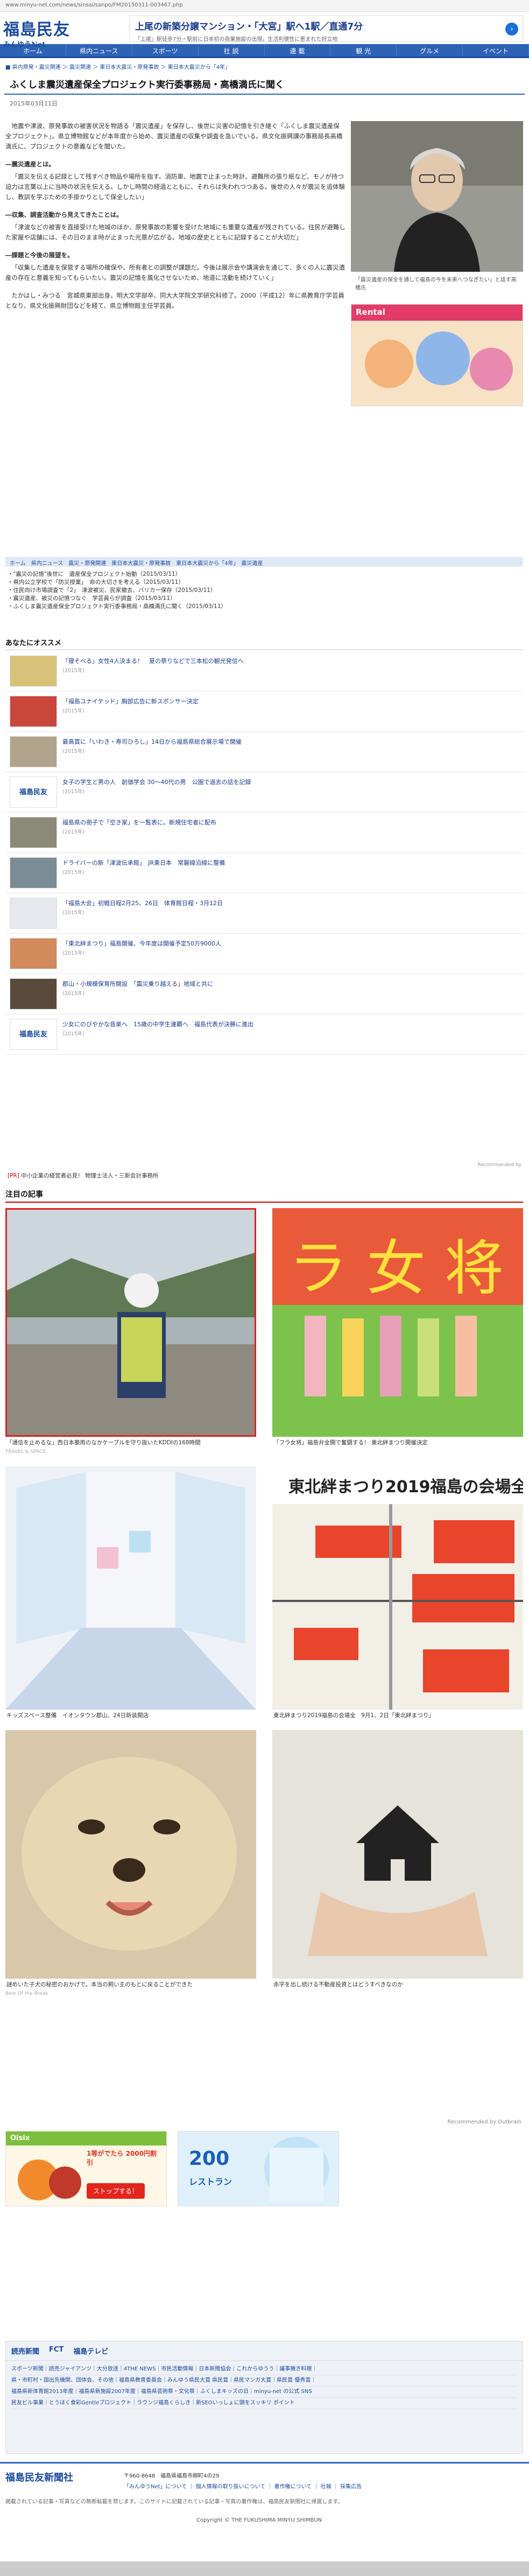 This screenshot has height=2576, width=529. I want to click on featured-card: 赤字を出し続ける不動産投資とはどうすべきなのか, so click(397, 1860).